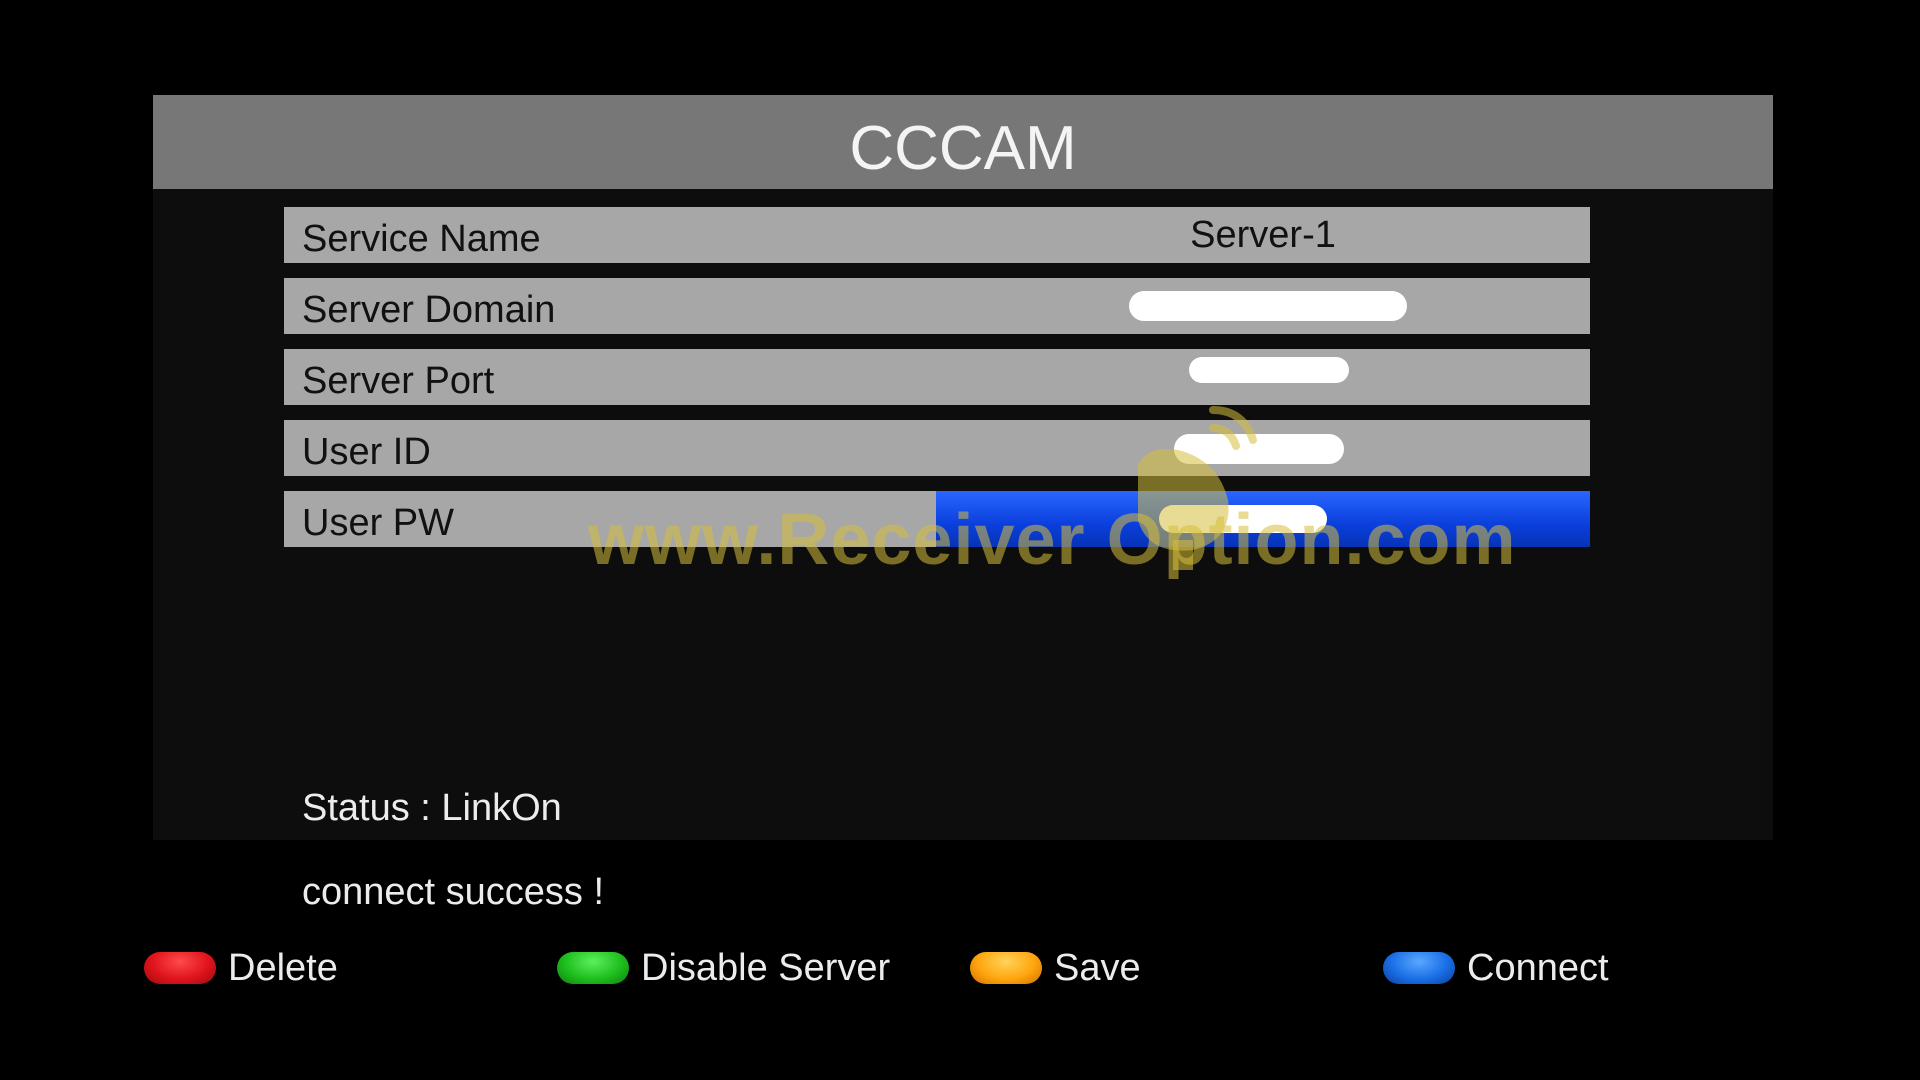 Image resolution: width=1920 pixels, height=1080 pixels. Describe the element at coordinates (1538, 968) in the screenshot. I see `hint-label: Connect` at that location.